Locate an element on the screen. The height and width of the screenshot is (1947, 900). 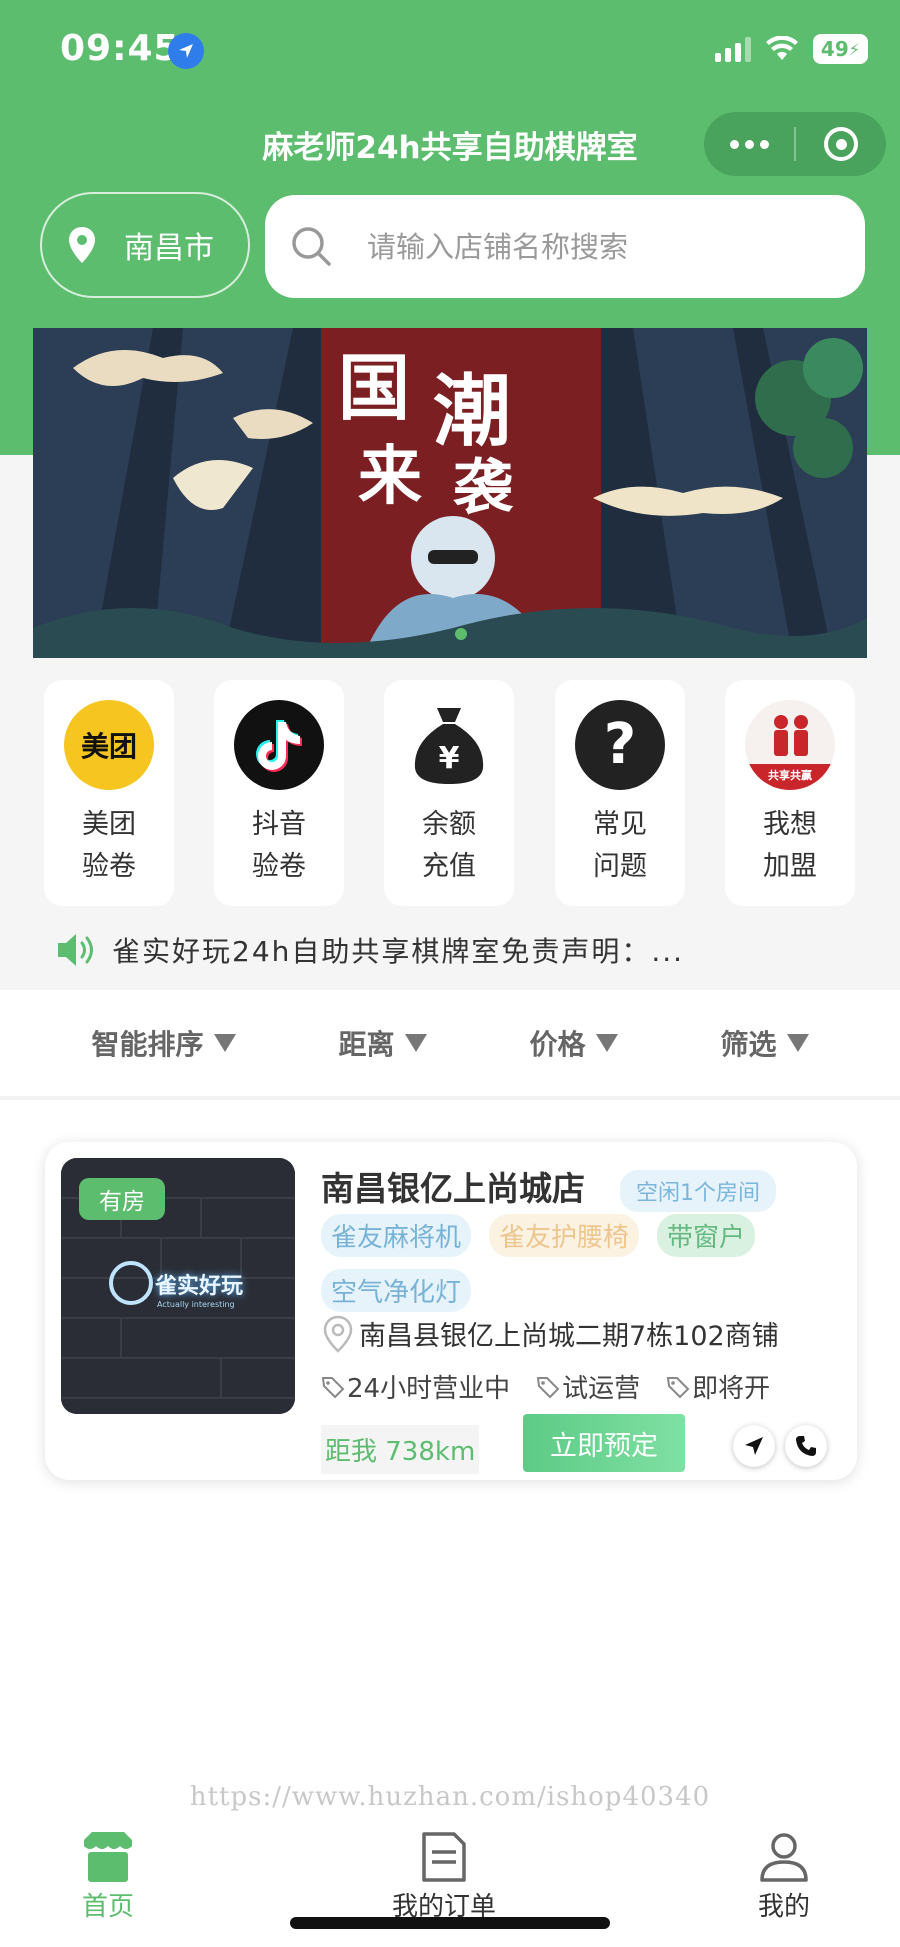
status-item: 24小时营业中 is located at coordinates (415, 1386).